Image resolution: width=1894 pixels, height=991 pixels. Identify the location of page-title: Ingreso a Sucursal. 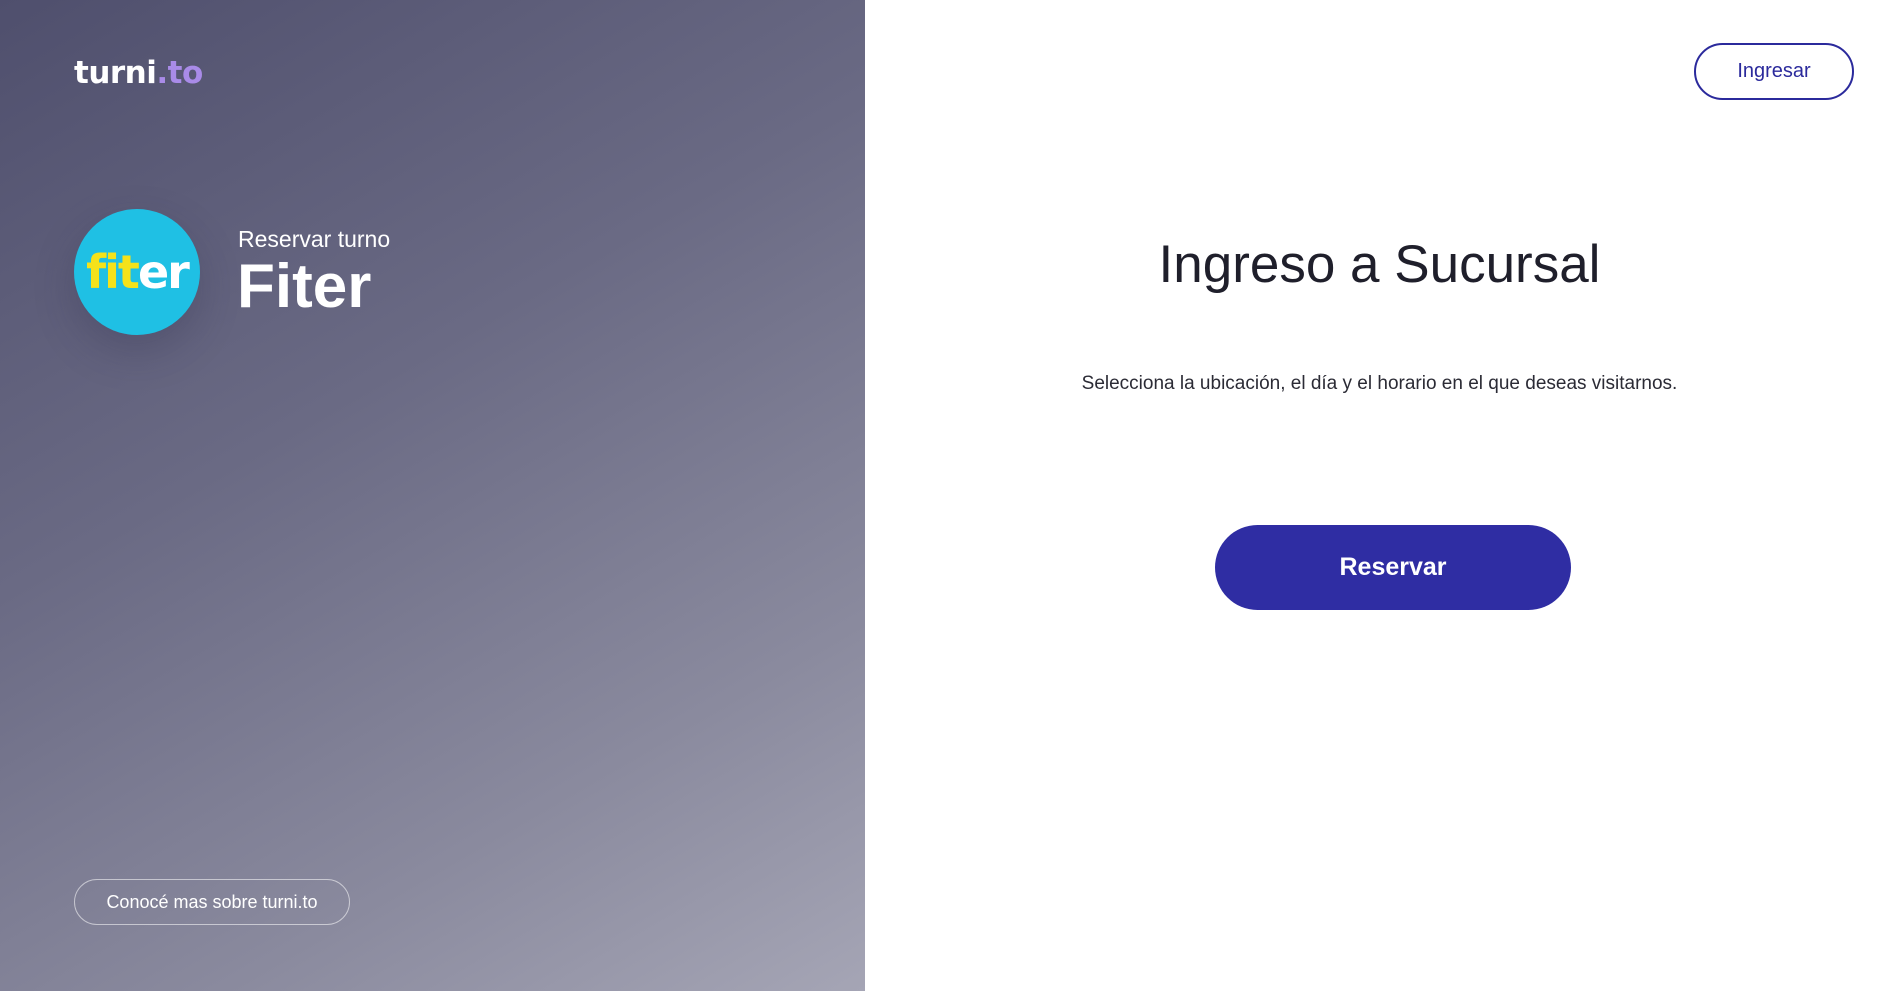
(1379, 264).